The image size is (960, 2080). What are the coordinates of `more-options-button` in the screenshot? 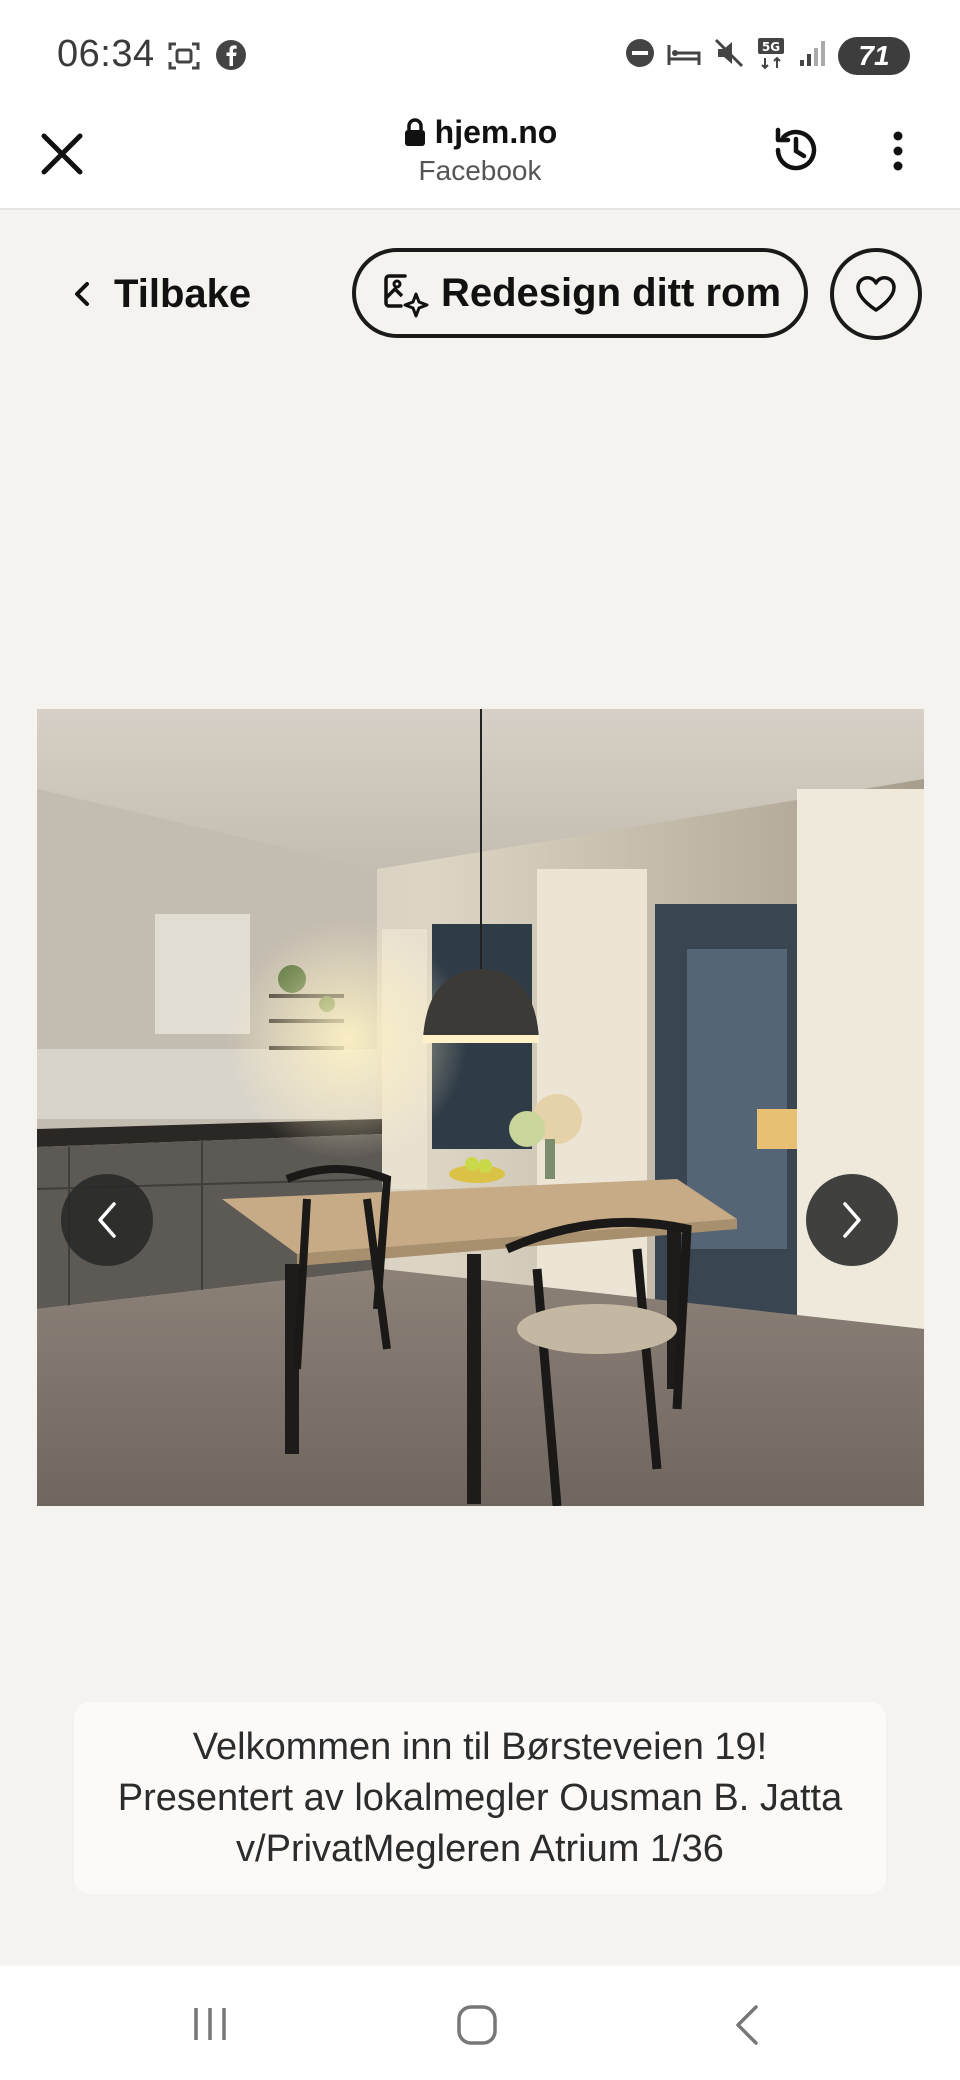 It's located at (898, 151).